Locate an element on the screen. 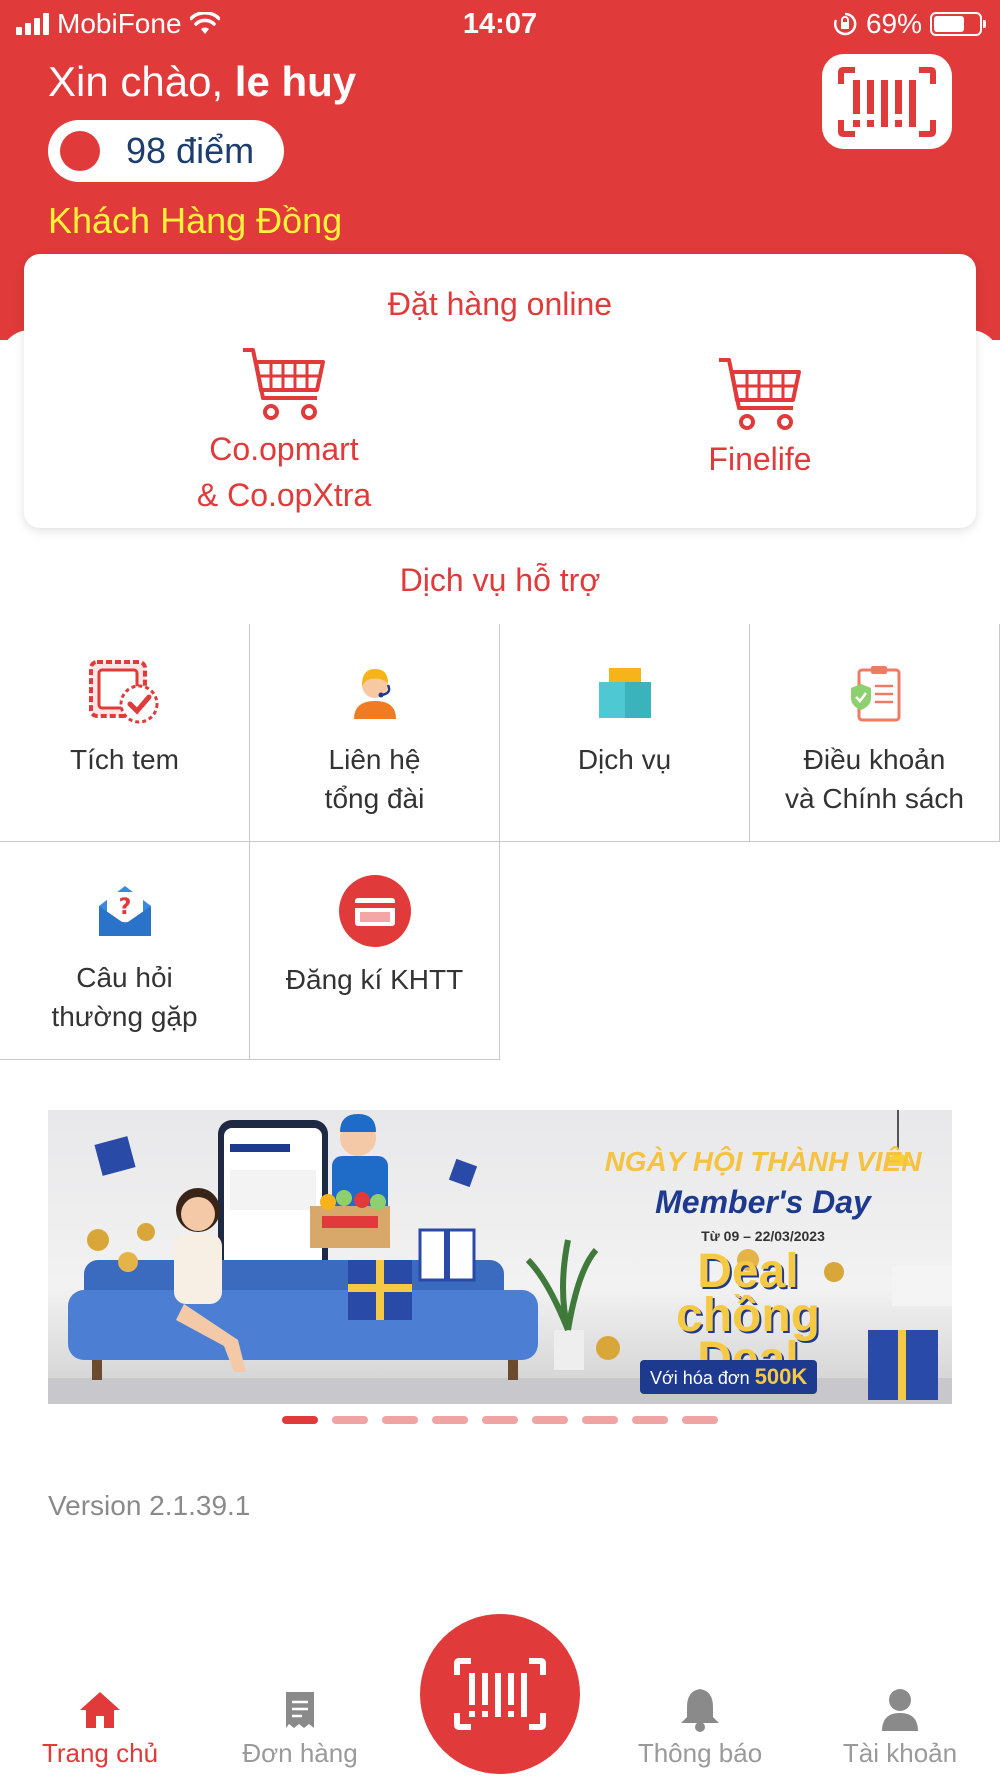 This screenshot has width=1000, height=1778. user-icon is located at coordinates (900, 1710).